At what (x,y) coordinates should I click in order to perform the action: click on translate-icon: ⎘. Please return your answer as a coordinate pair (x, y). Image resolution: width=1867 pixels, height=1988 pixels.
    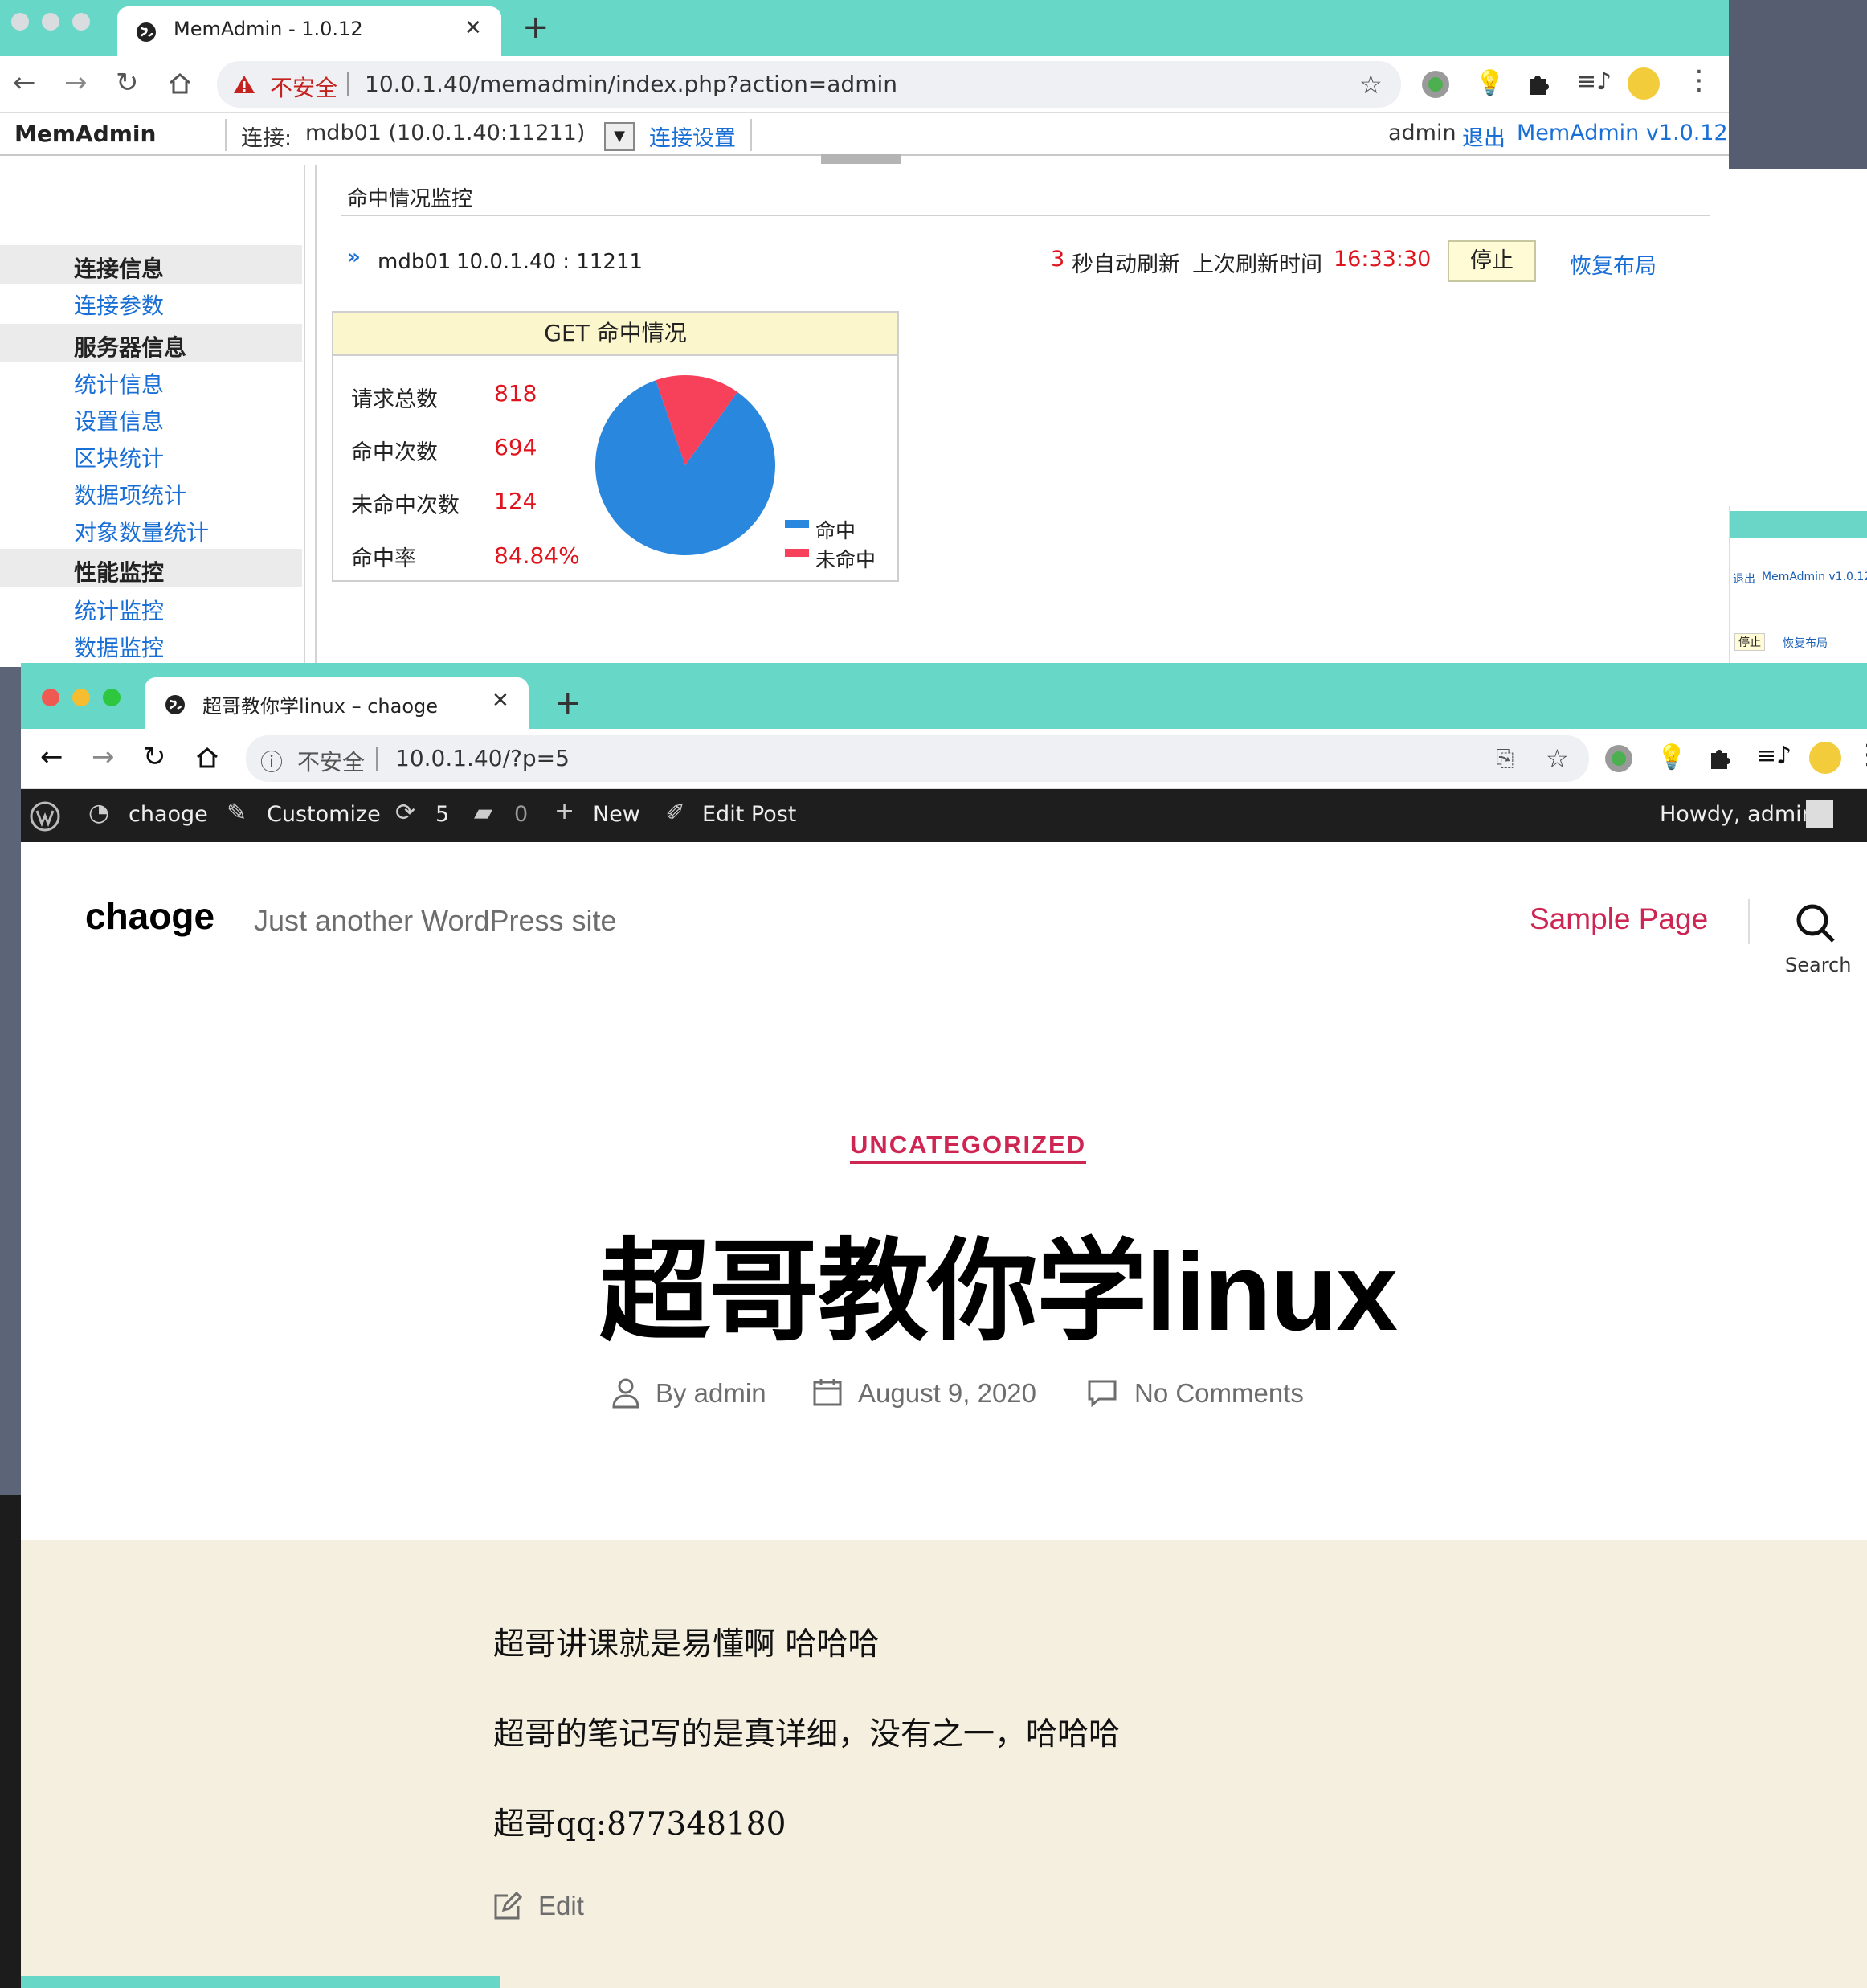
    Looking at the image, I should click on (1505, 758).